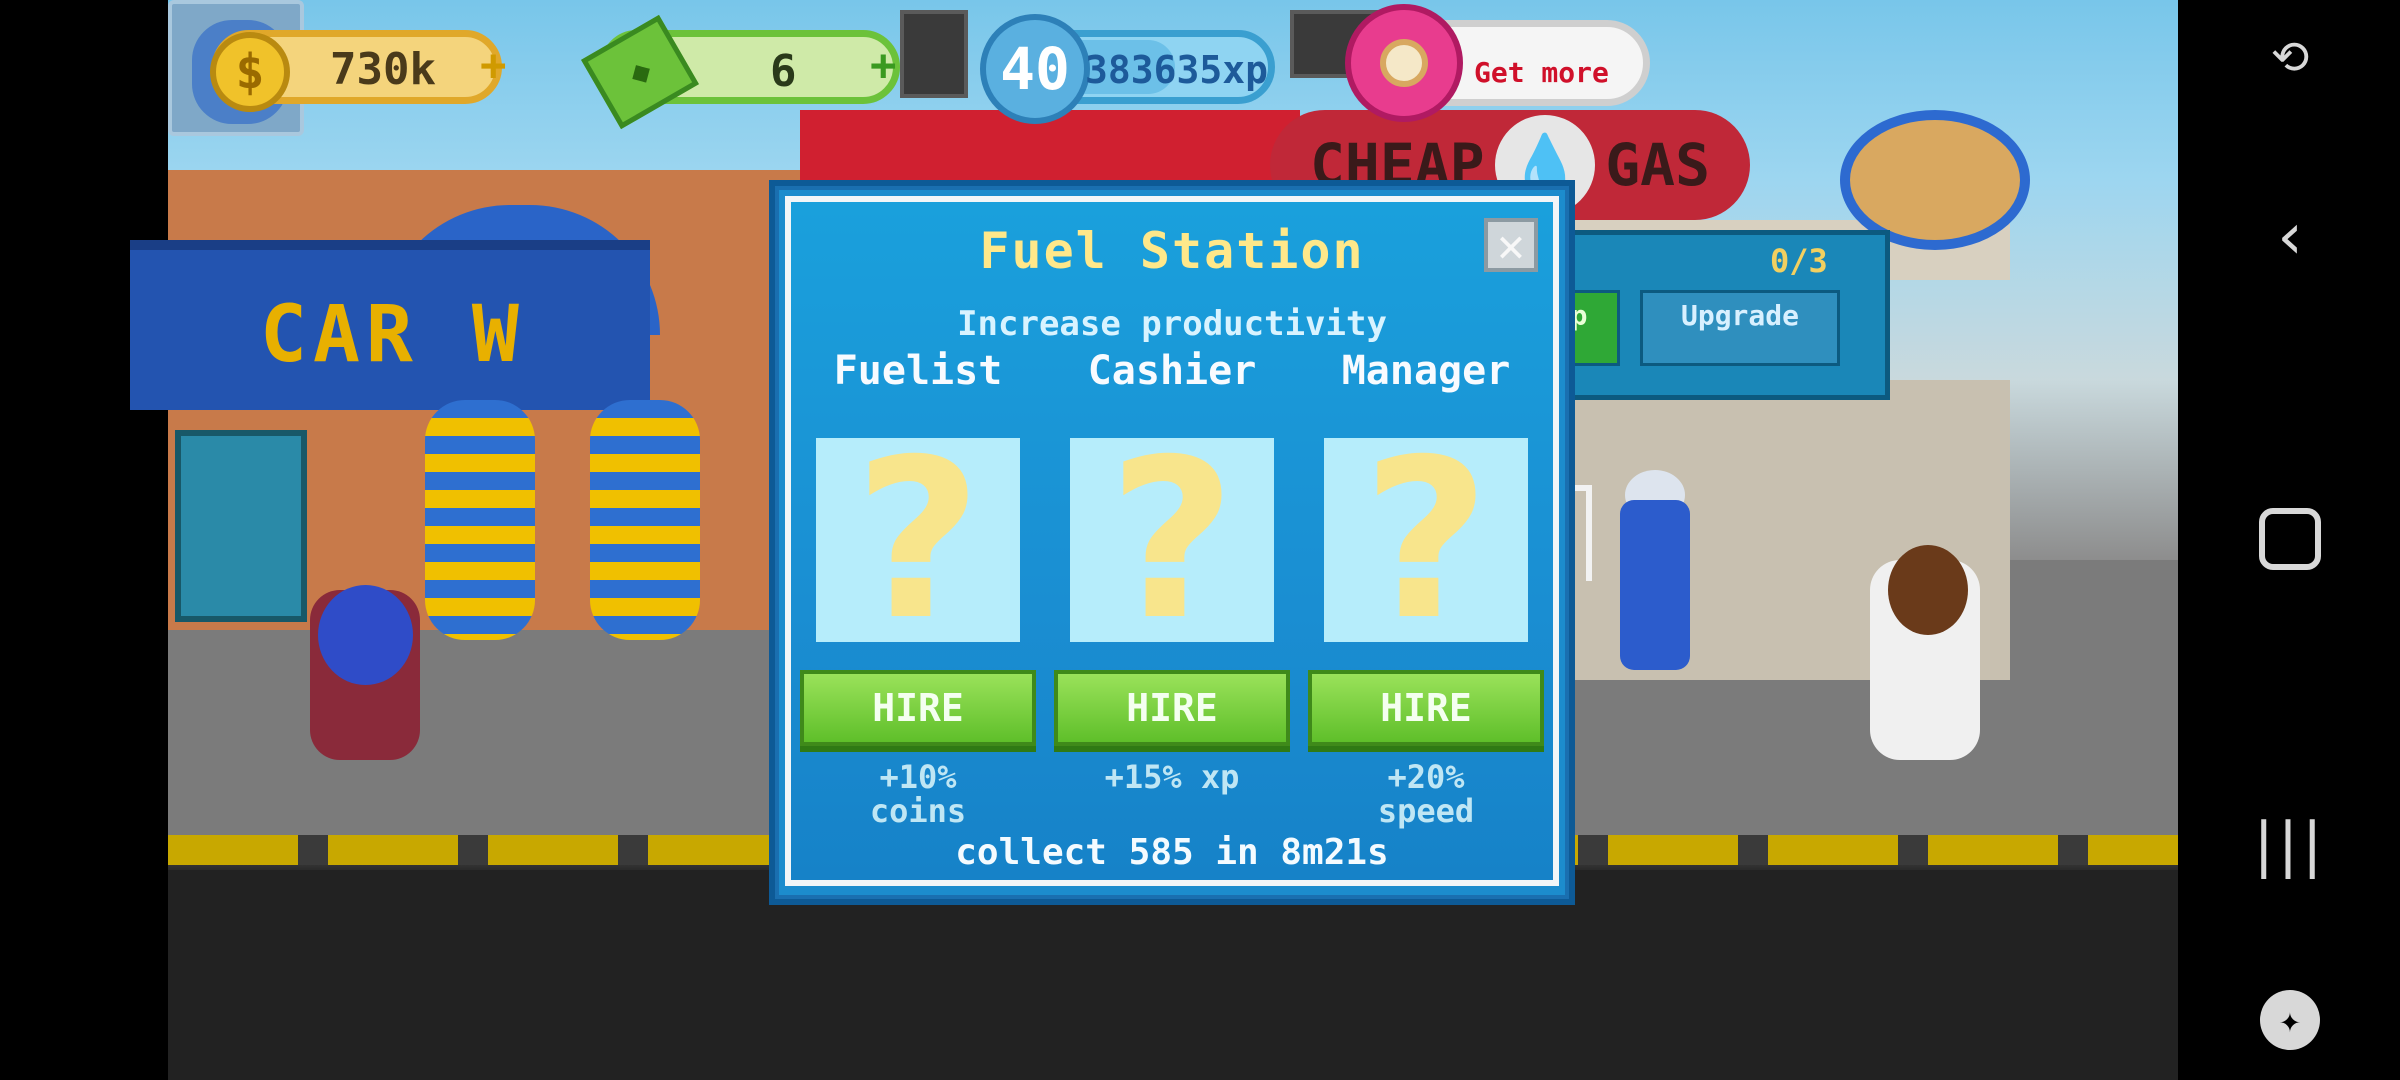  I want to click on rotate-screen-icon: ⟲, so click(2290, 57).